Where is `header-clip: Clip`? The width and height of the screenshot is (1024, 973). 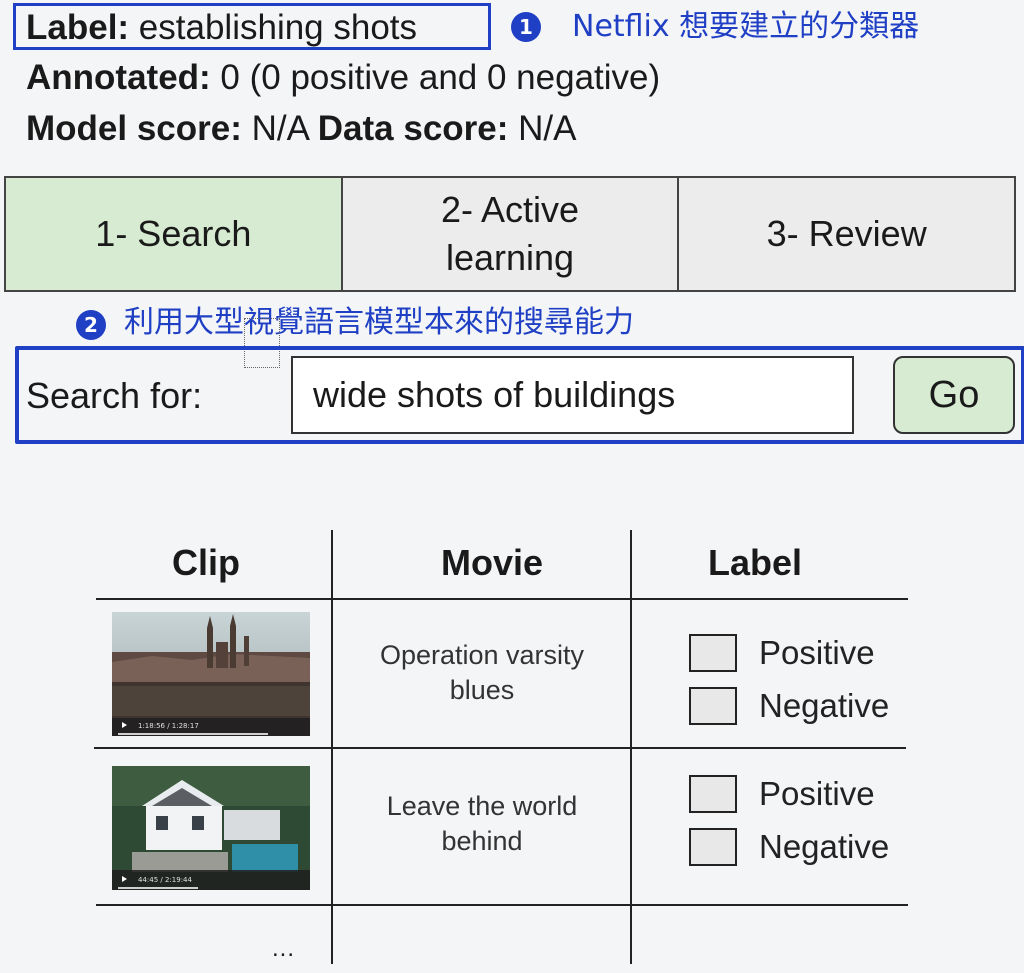 header-clip: Clip is located at coordinates (206, 562).